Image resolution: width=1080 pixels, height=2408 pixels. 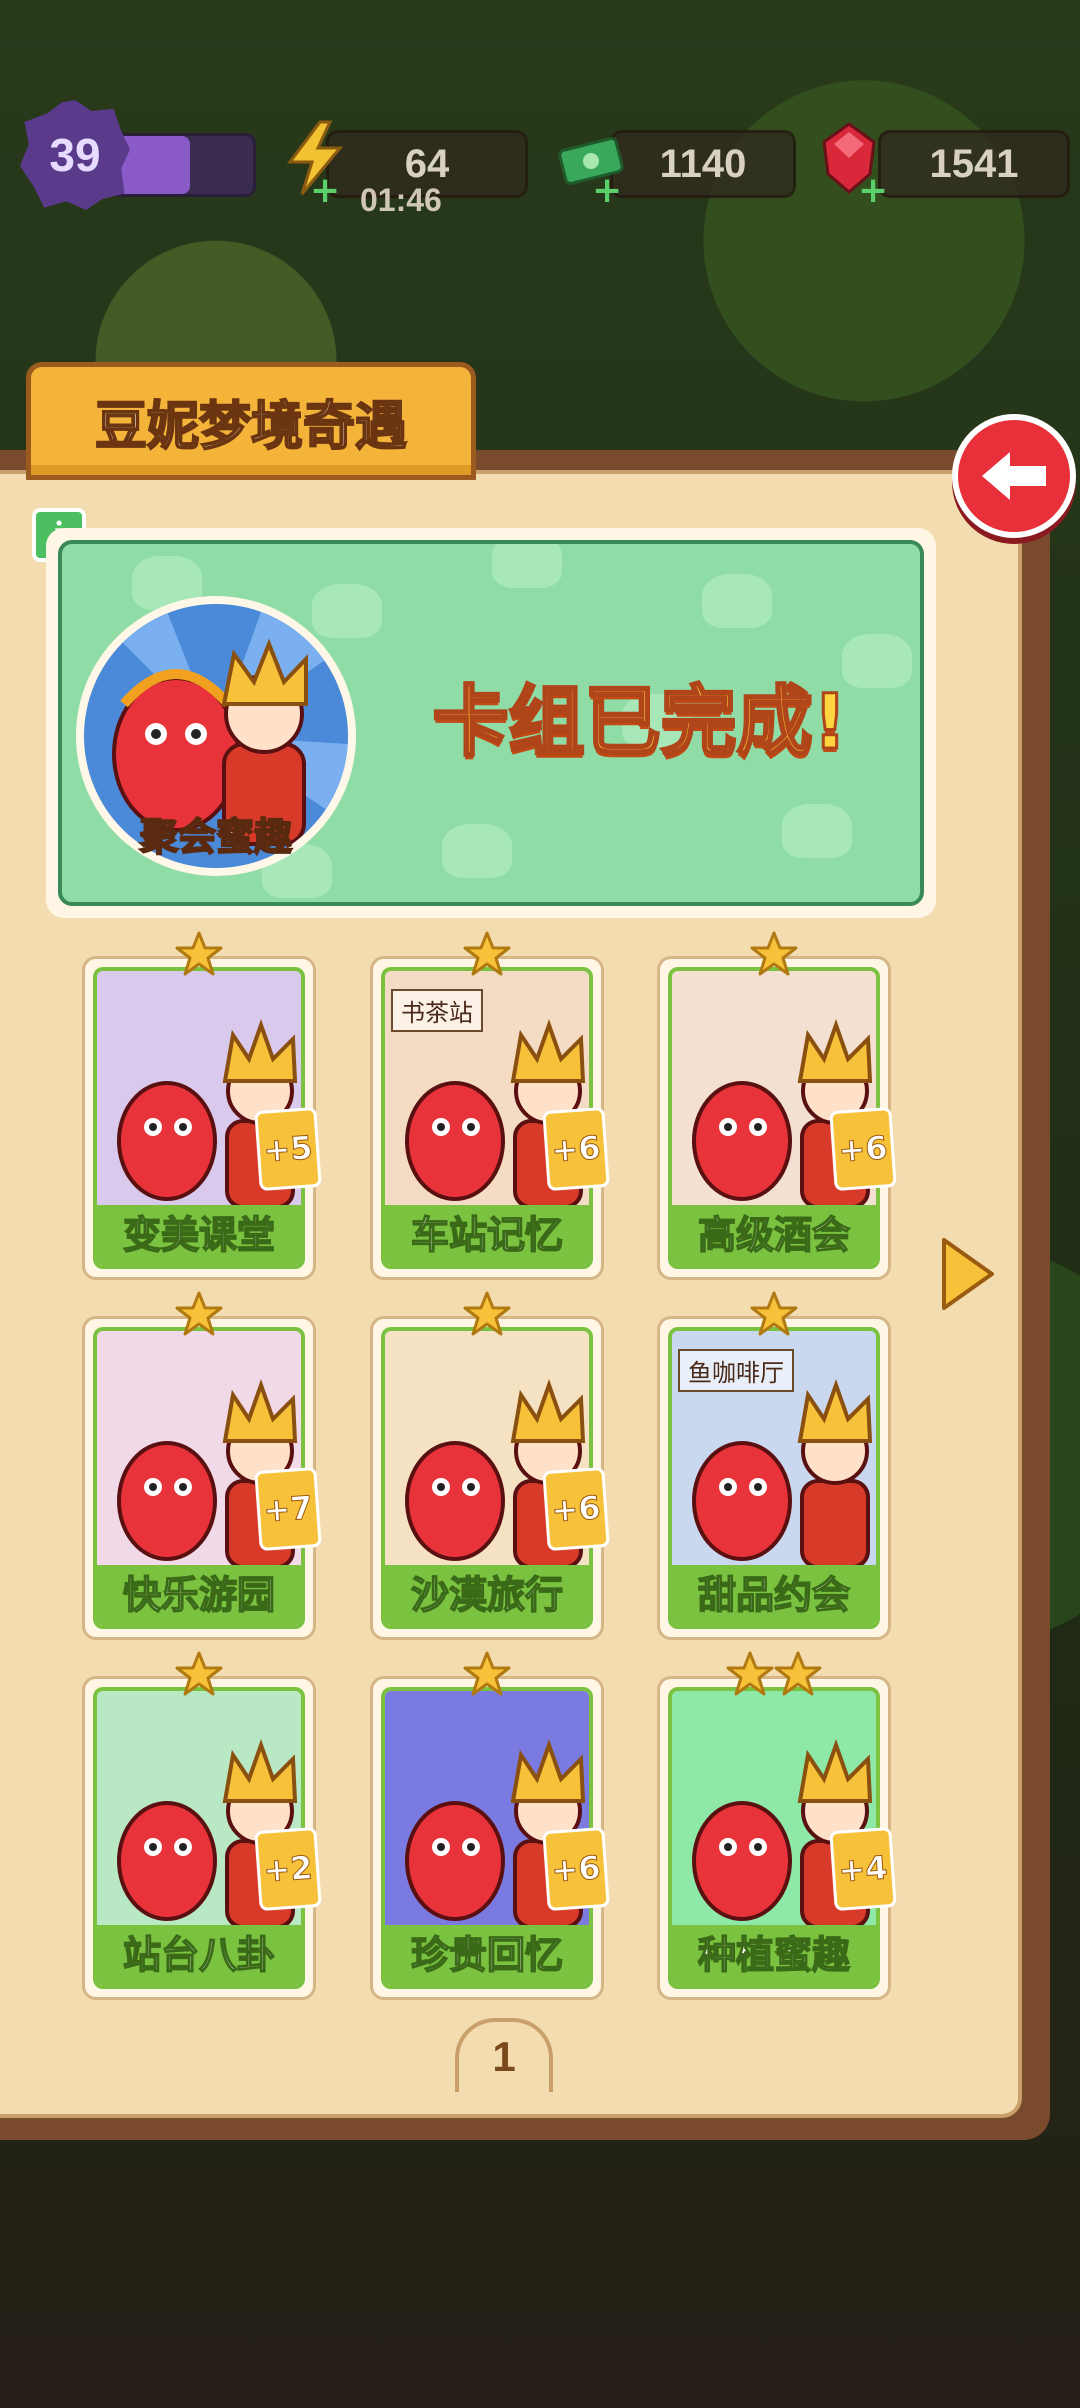 What do you see at coordinates (774, 1955) in the screenshot?
I see `card-title: 种植蜜趣` at bounding box center [774, 1955].